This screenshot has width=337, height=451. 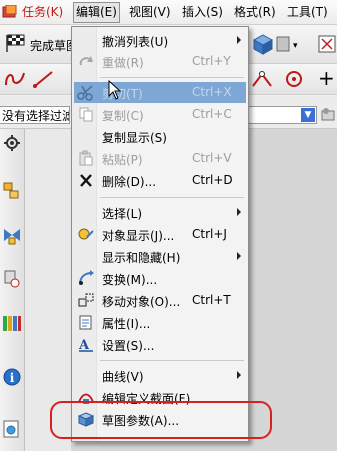 I want to click on scope-dropdown: ▼, so click(x=282, y=115).